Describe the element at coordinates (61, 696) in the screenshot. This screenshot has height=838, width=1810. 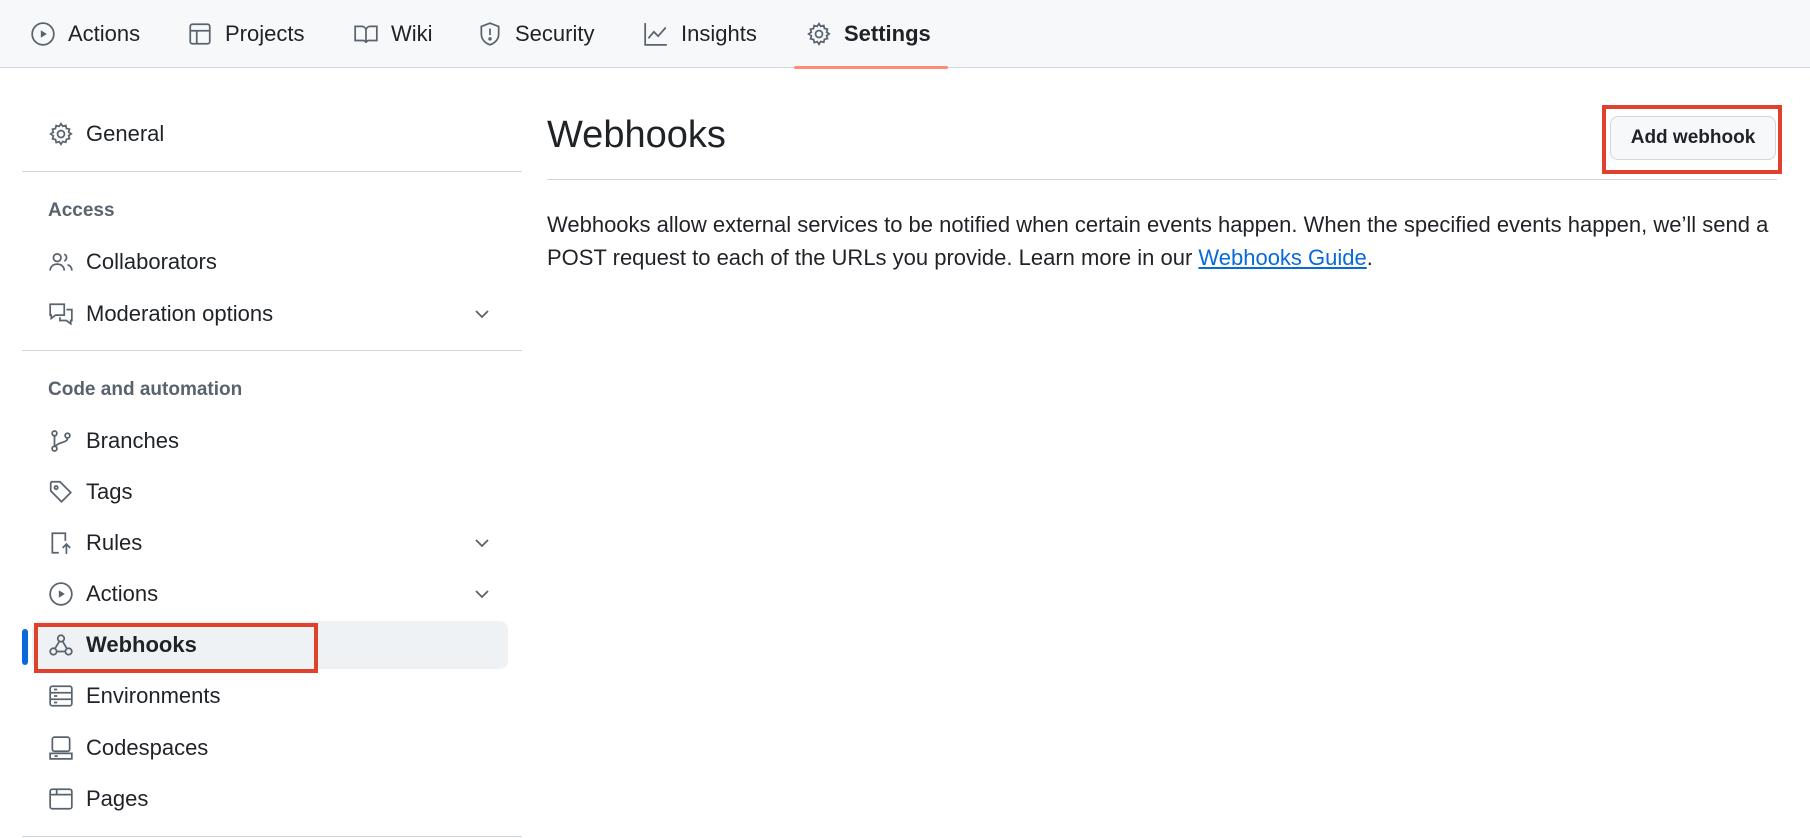
I see `server-icon` at that location.